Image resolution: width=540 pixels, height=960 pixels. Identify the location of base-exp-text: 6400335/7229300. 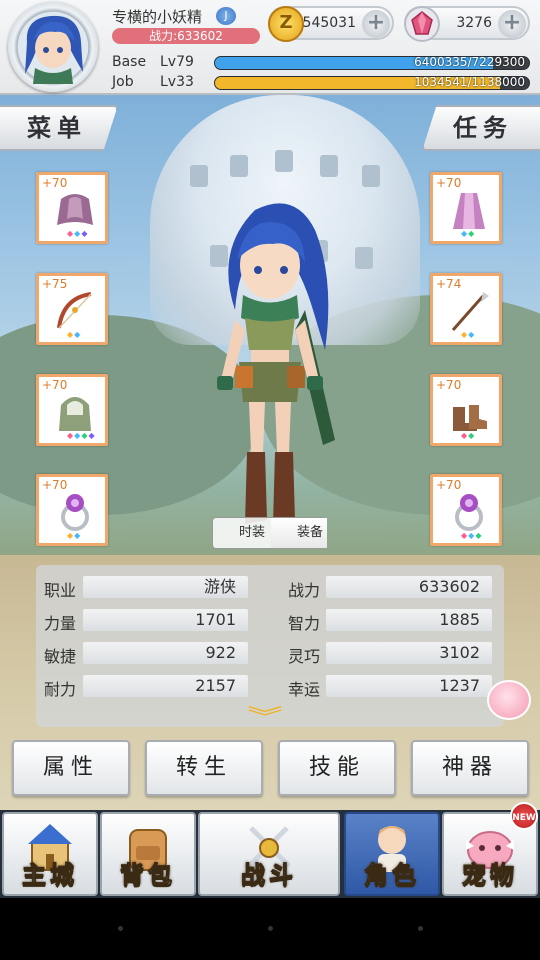
(469, 62).